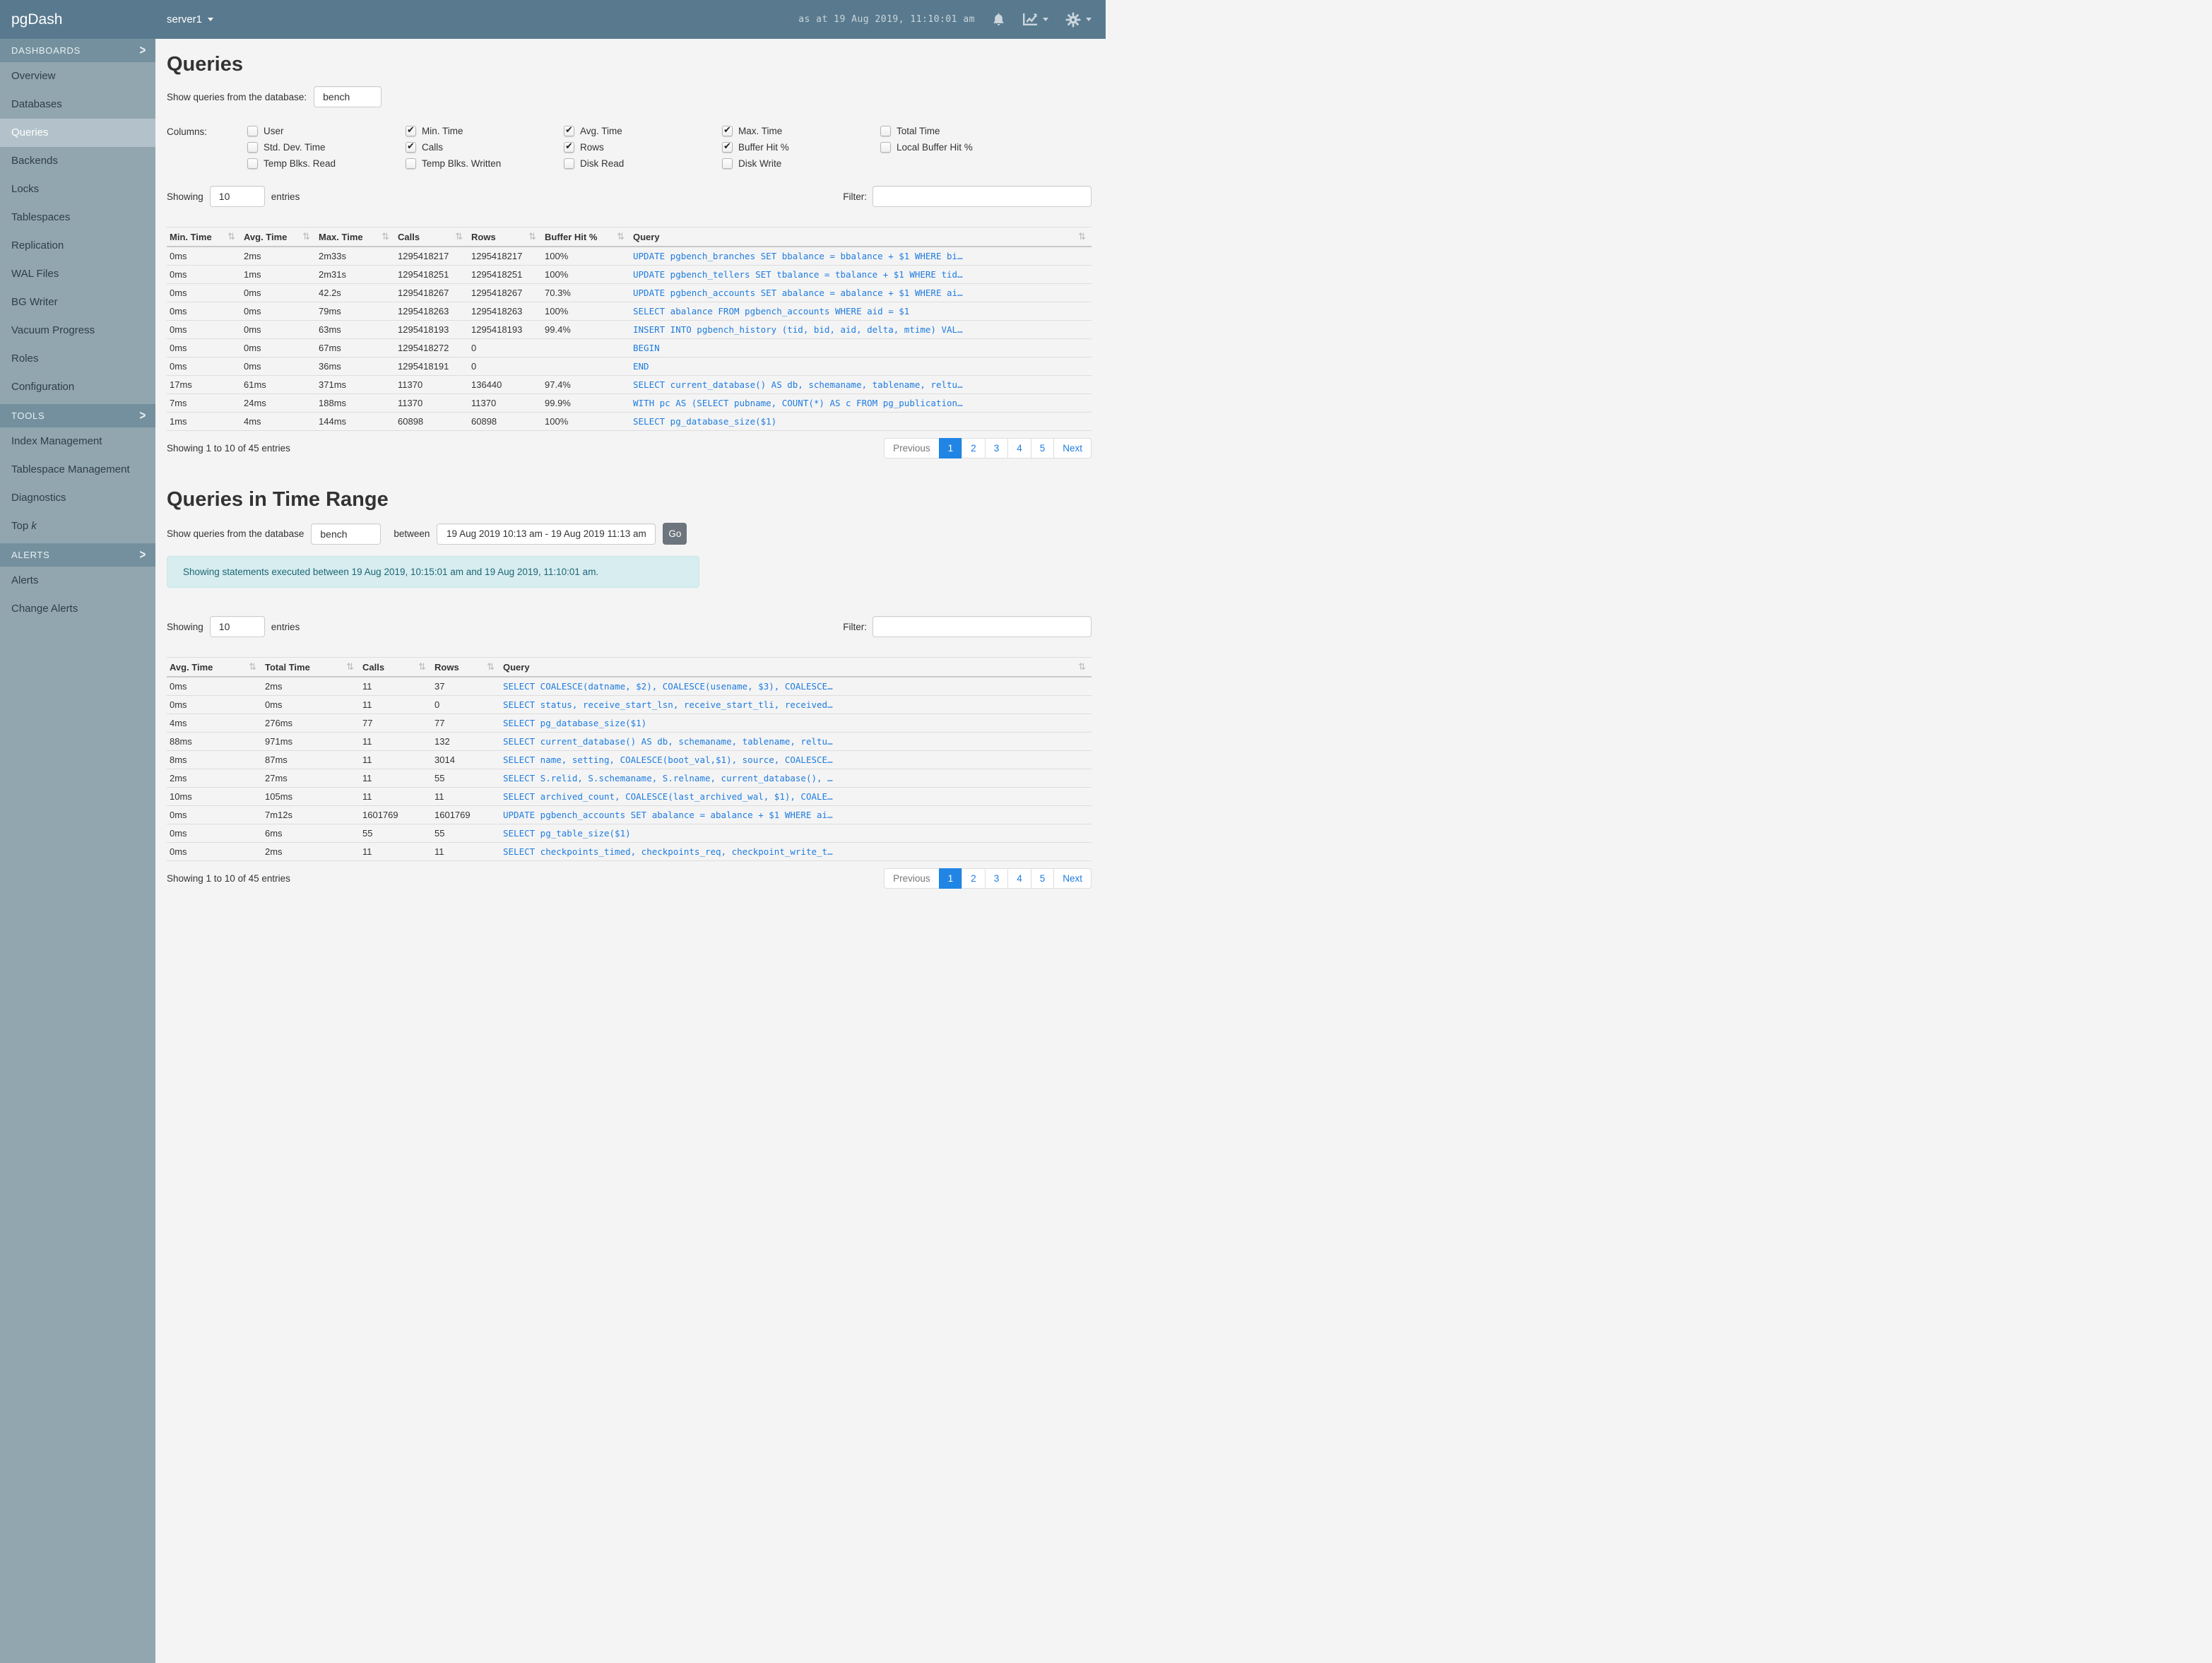 The image size is (2212, 1663). I want to click on column-header-buffer-hit: Buffer Hit % ⇅, so click(586, 237).